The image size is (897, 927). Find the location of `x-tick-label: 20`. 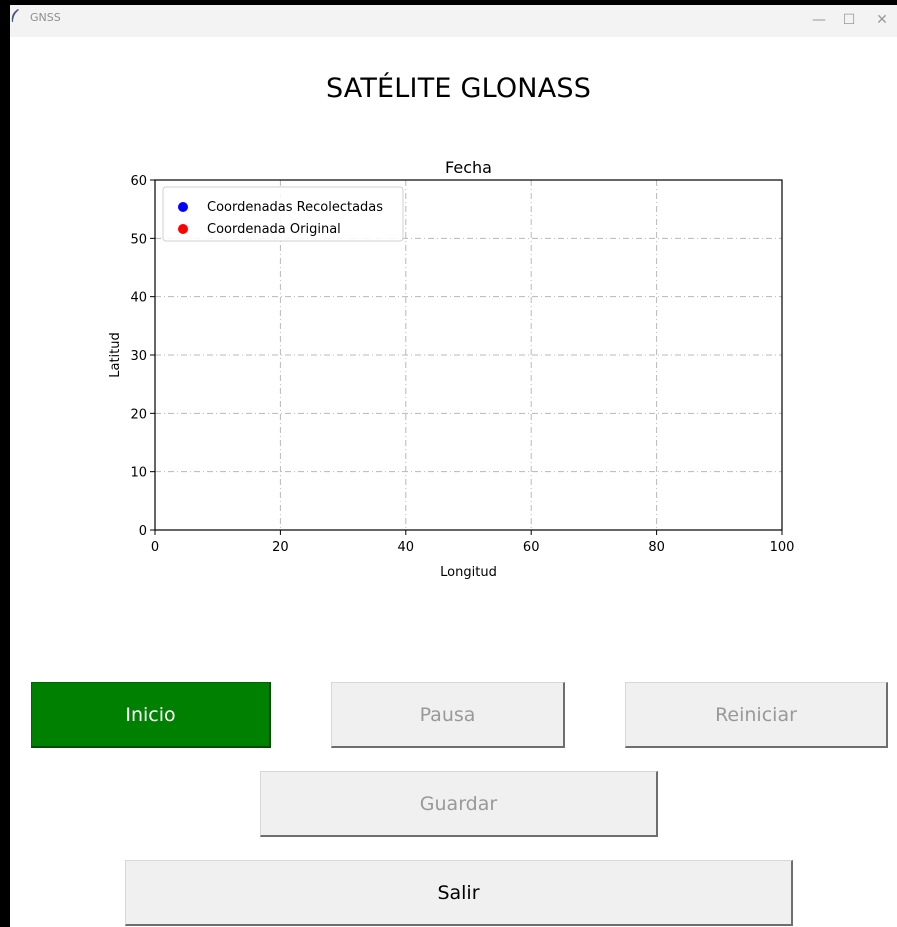

x-tick-label: 20 is located at coordinates (280, 547).